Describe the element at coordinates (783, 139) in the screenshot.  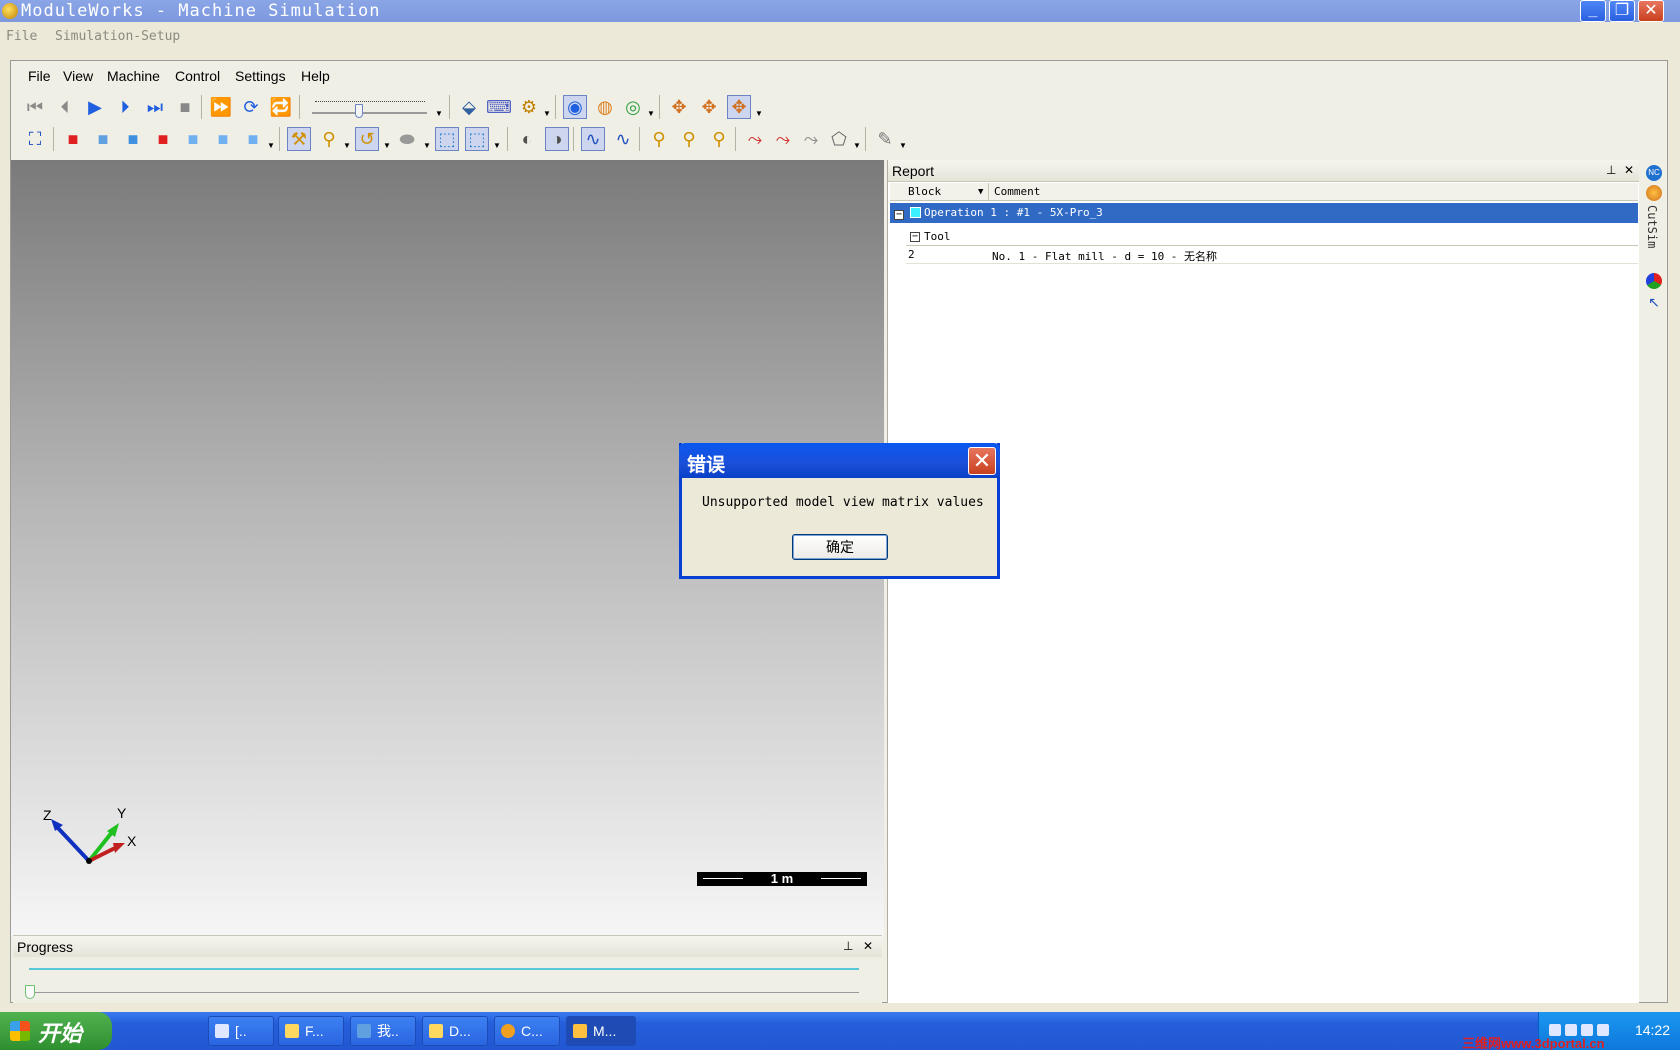
I see `move-rapid-icon: ⤳` at that location.